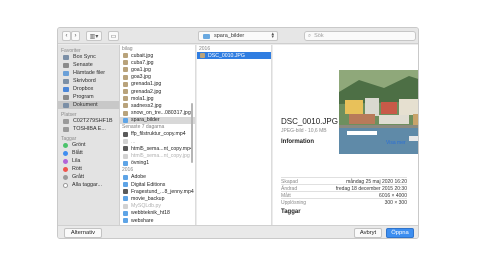 This screenshot has width=478, height=269. I want to click on sidebar-item: C02T279SHF1B, so click(88, 121).